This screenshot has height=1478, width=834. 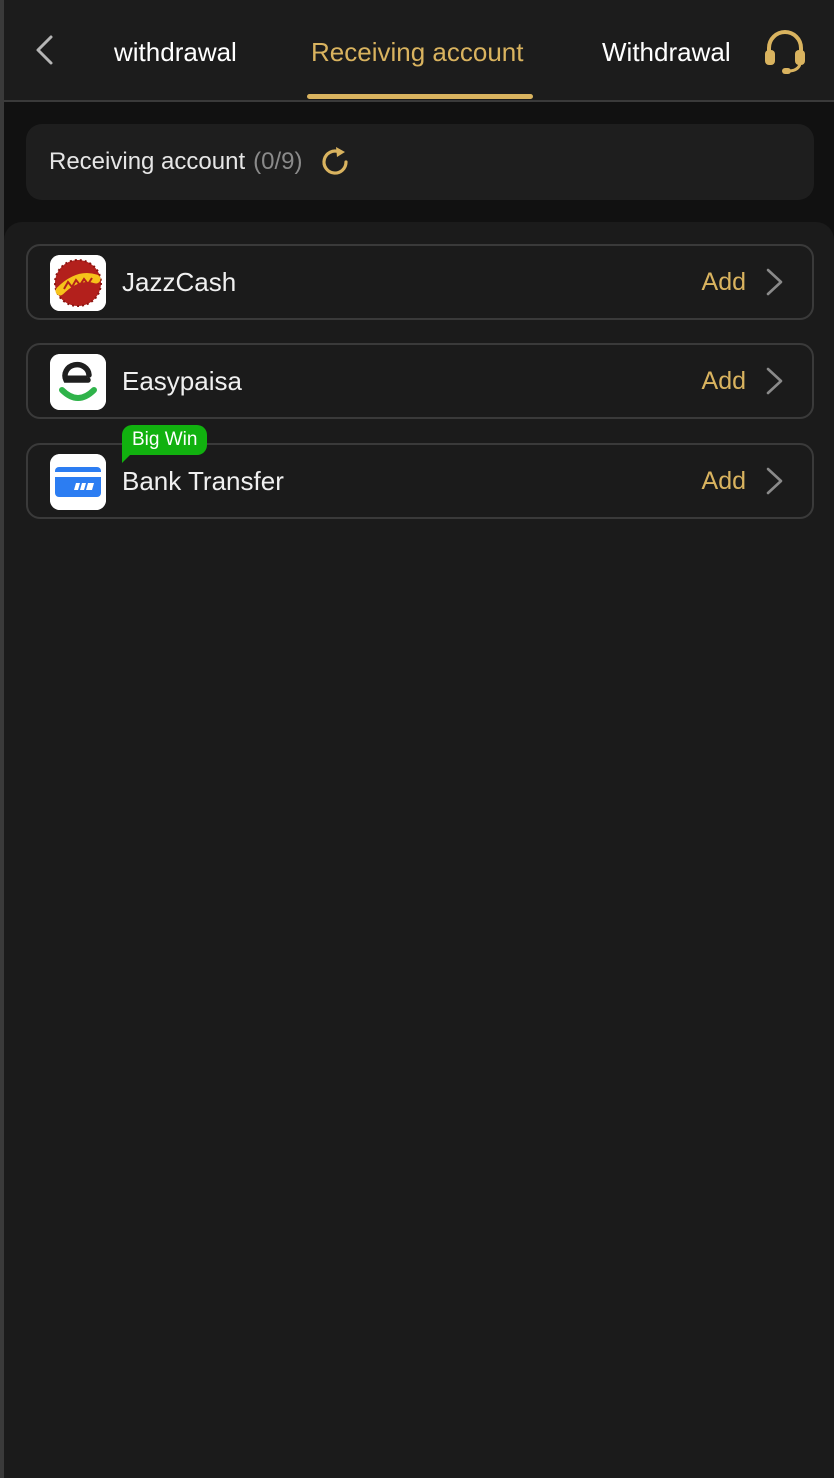 I want to click on account-name: Bank Transfer, so click(x=203, y=481).